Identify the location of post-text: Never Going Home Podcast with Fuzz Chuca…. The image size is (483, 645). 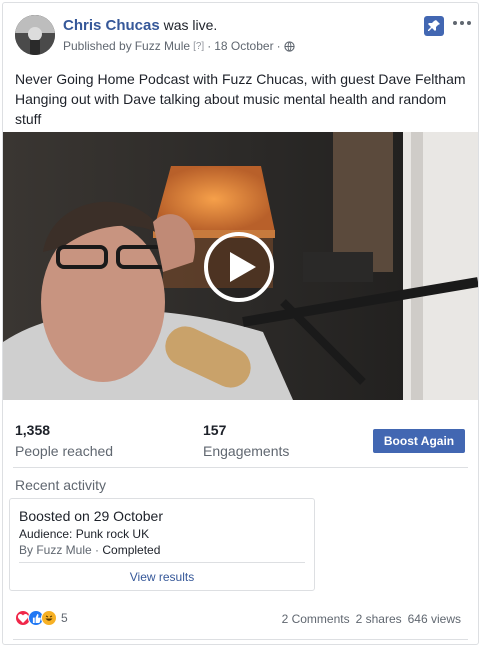
(240, 99).